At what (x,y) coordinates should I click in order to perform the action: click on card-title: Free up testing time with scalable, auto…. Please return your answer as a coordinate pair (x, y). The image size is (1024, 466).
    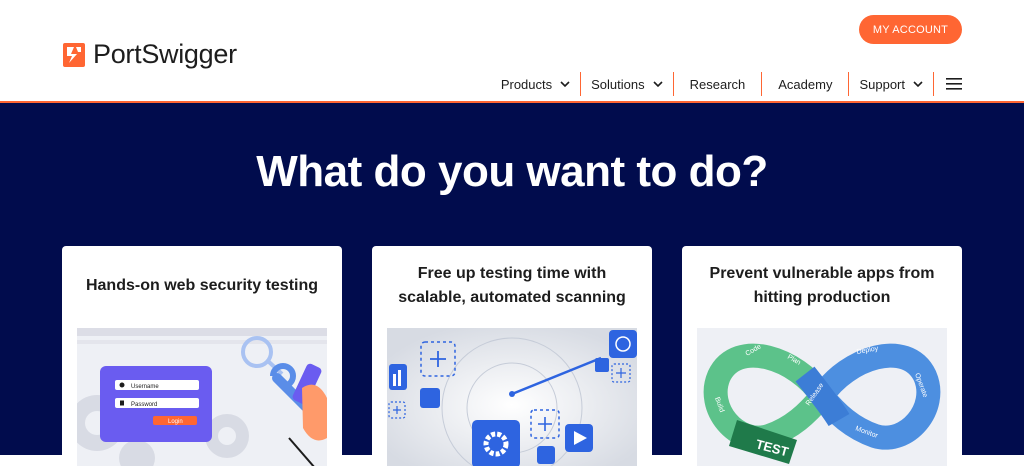
    Looking at the image, I should click on (512, 285).